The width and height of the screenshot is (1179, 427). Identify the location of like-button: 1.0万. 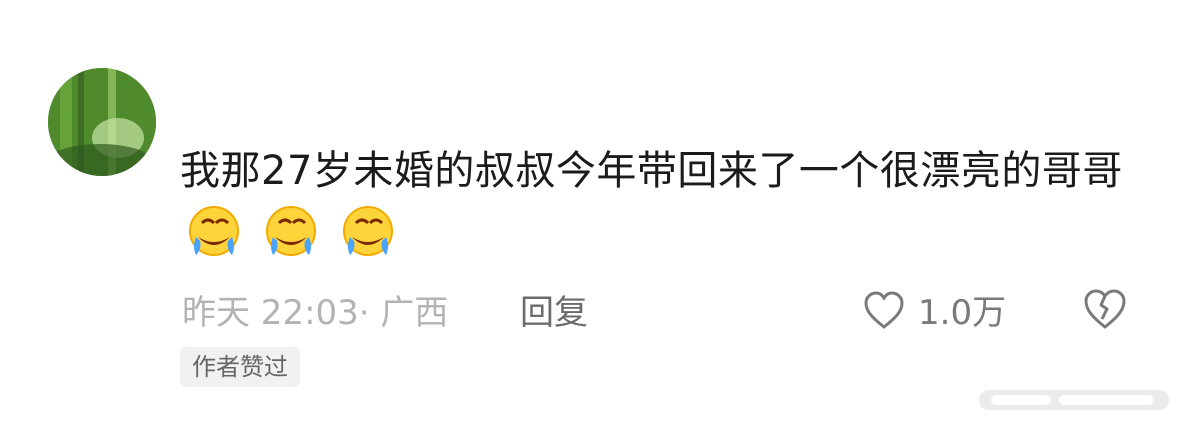
(933, 309).